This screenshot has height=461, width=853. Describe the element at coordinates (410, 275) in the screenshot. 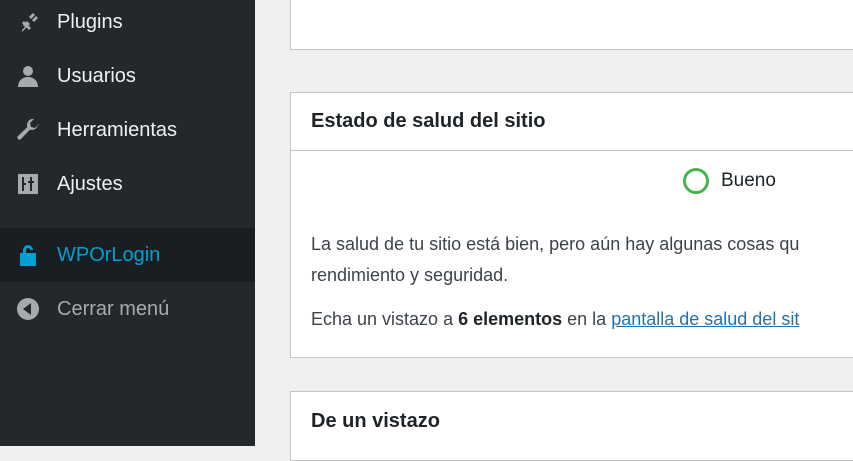

I see `description-line-2: rendimiento y seguridad.` at that location.